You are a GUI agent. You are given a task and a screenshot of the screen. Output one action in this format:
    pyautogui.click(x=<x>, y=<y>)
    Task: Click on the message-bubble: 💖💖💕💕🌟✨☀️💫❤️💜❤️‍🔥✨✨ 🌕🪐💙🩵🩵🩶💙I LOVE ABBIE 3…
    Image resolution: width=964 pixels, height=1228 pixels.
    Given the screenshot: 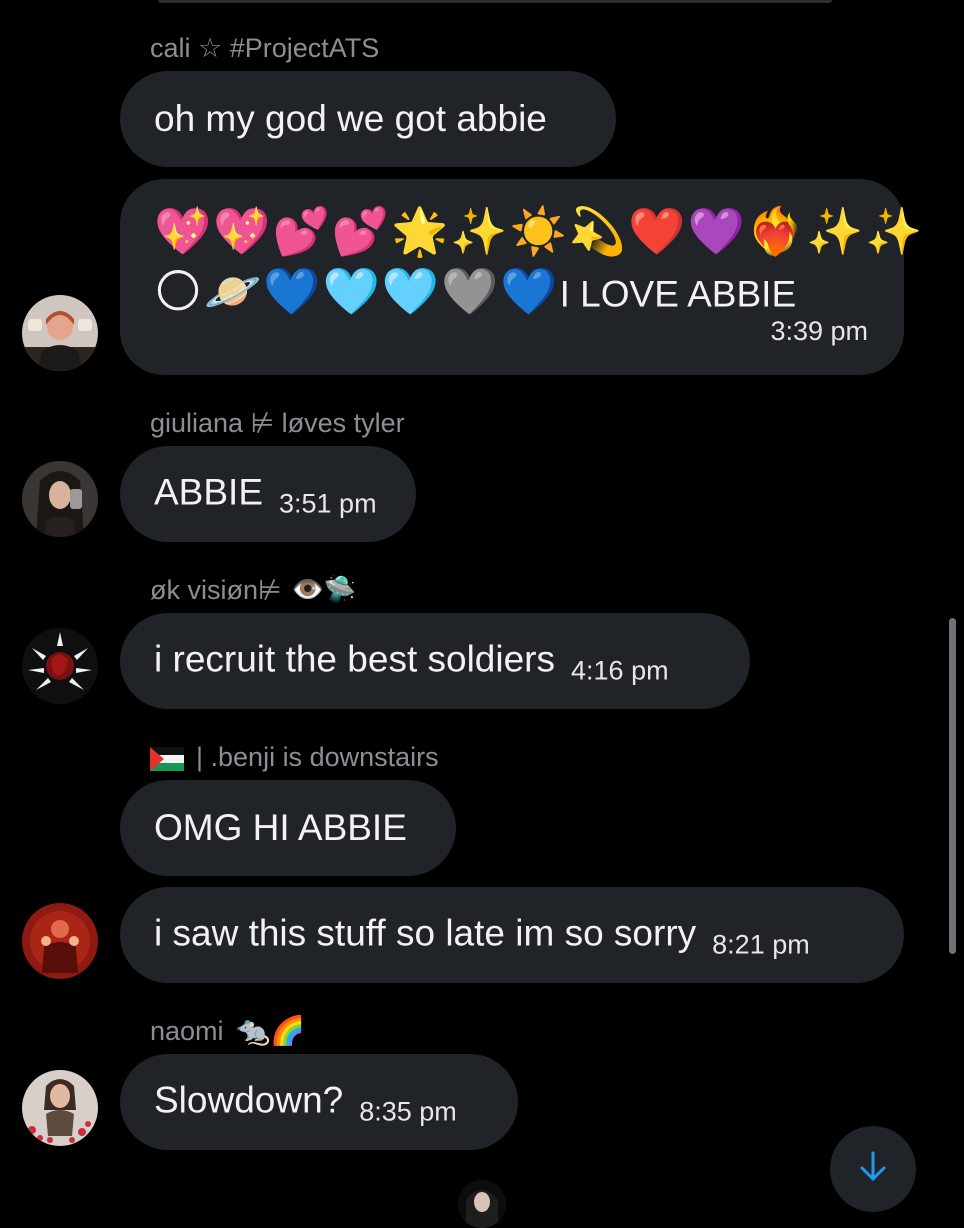 What is the action you would take?
    pyautogui.click(x=521, y=277)
    